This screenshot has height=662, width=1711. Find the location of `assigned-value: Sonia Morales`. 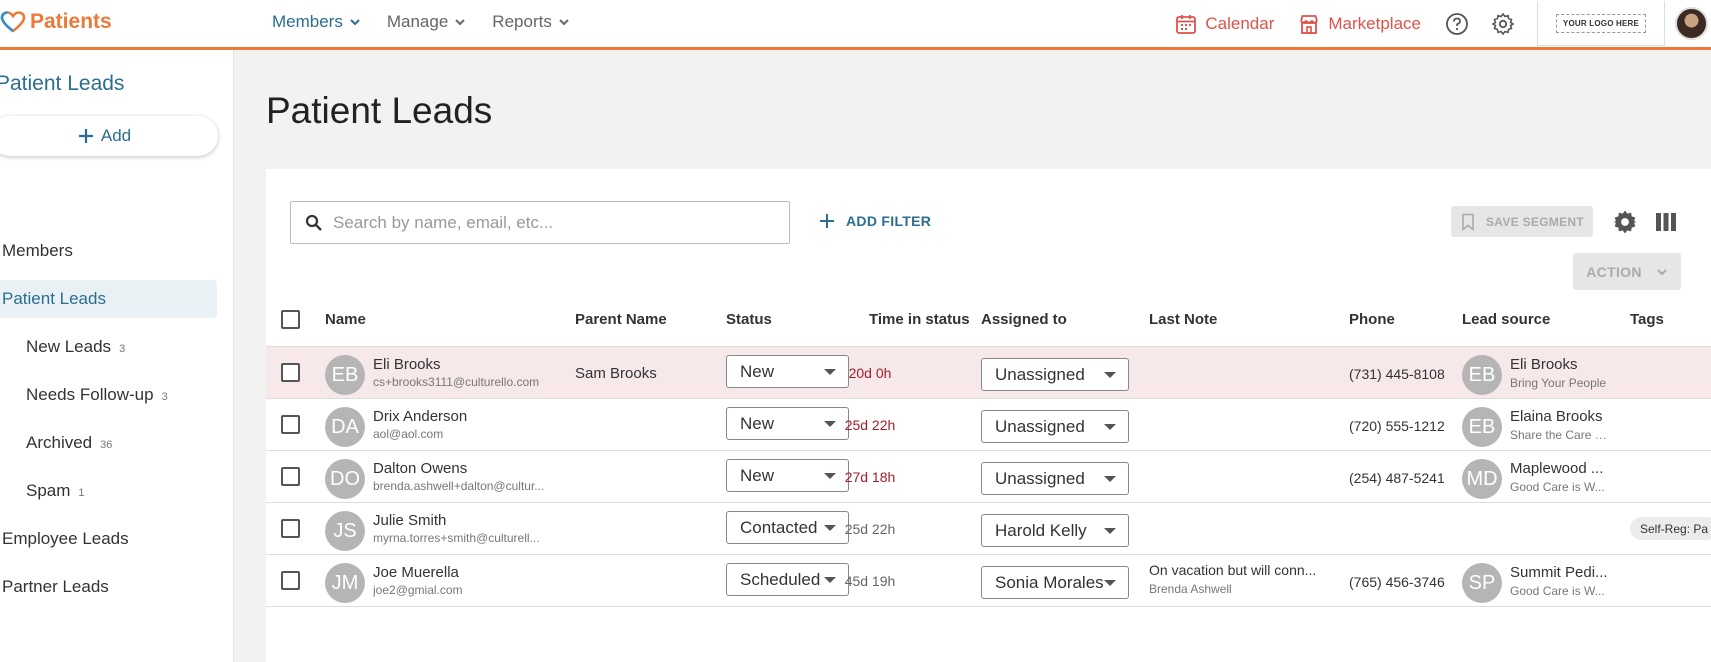

assigned-value: Sonia Morales is located at coordinates (1049, 582).